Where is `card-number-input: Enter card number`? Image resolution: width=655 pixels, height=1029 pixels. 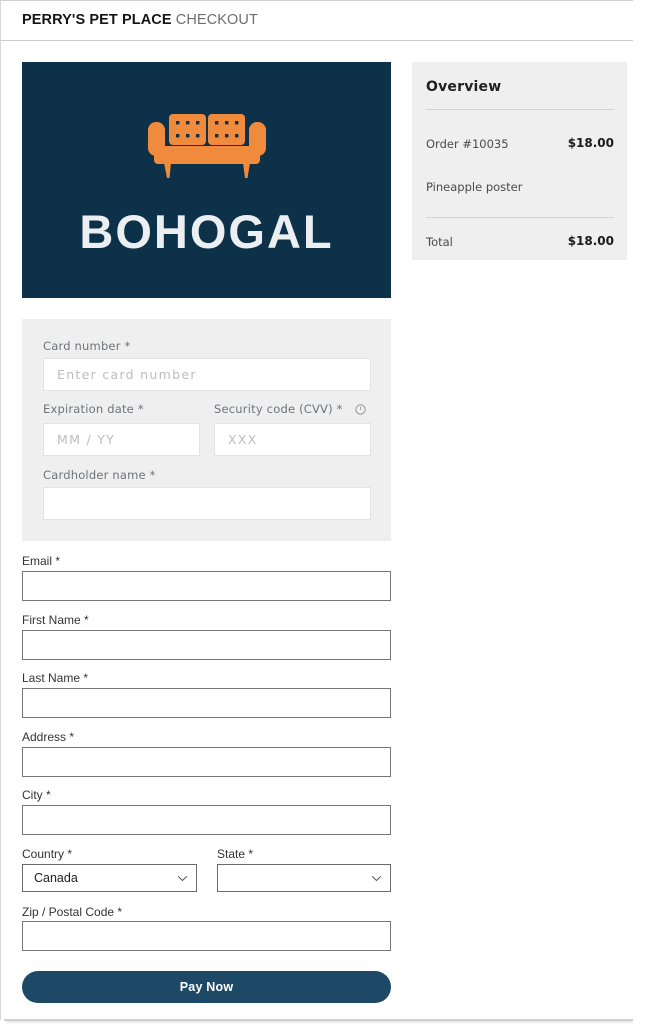
card-number-input: Enter card number is located at coordinates (207, 374).